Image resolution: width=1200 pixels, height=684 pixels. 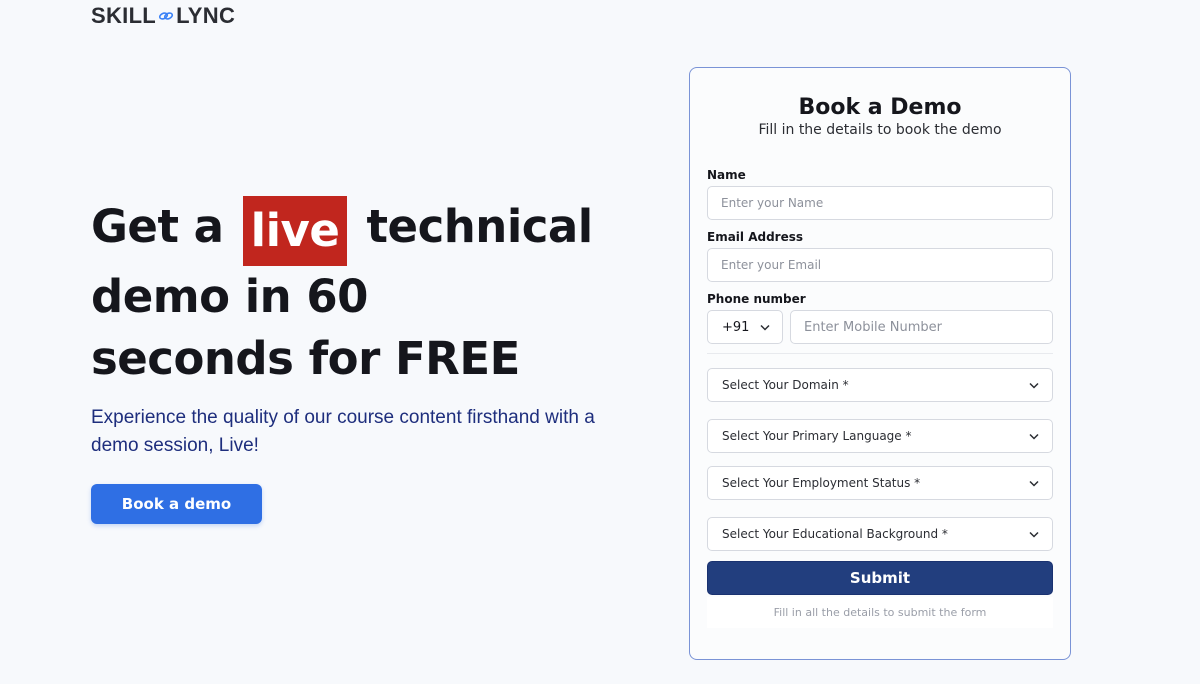 I want to click on employment-status-select-label: Select Your Employment Status *, so click(x=821, y=483).